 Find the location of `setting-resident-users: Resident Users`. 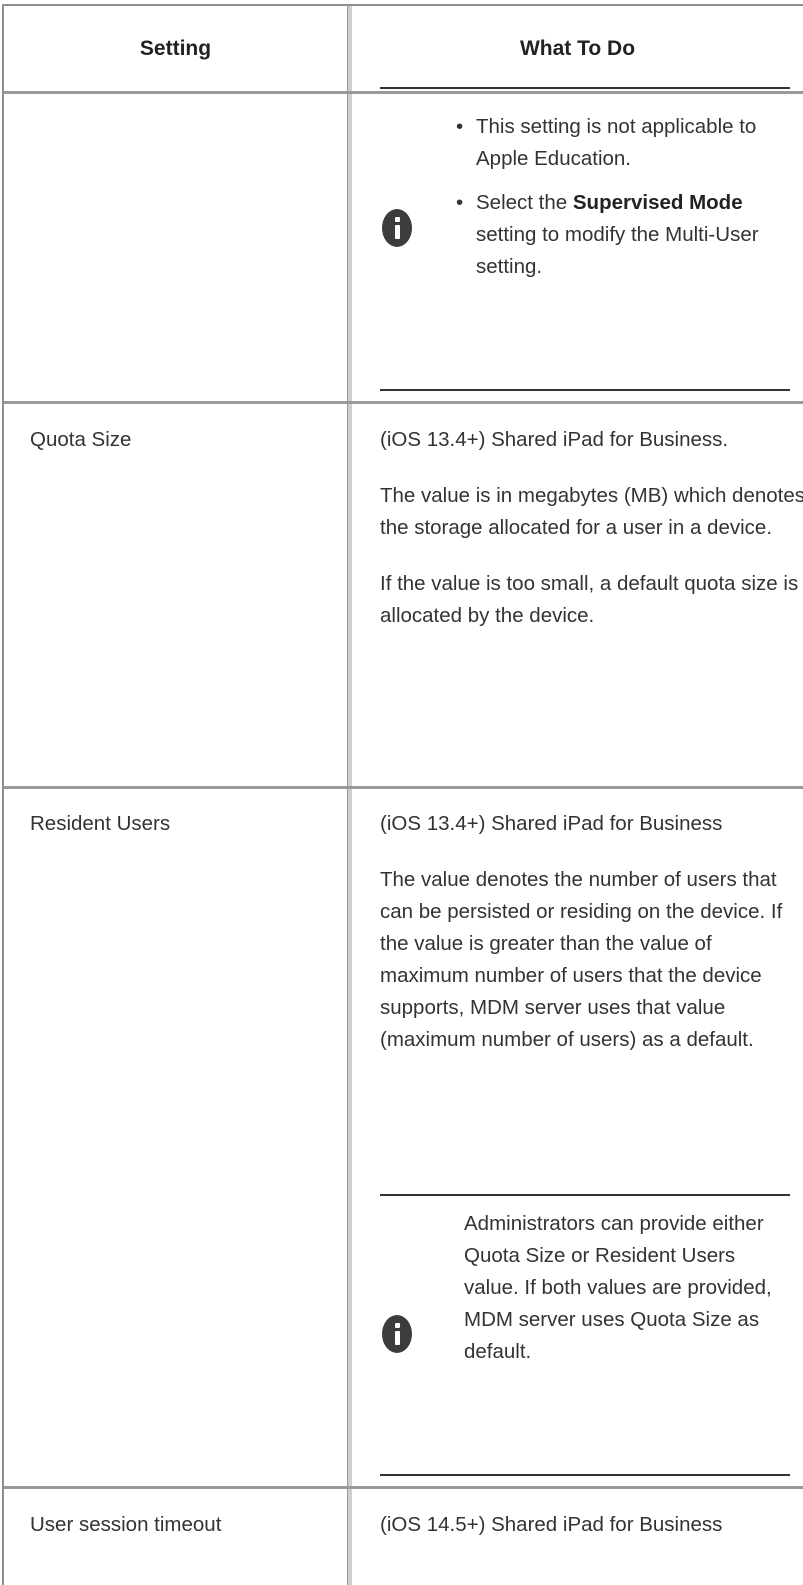

setting-resident-users: Resident Users is located at coordinates (100, 823).